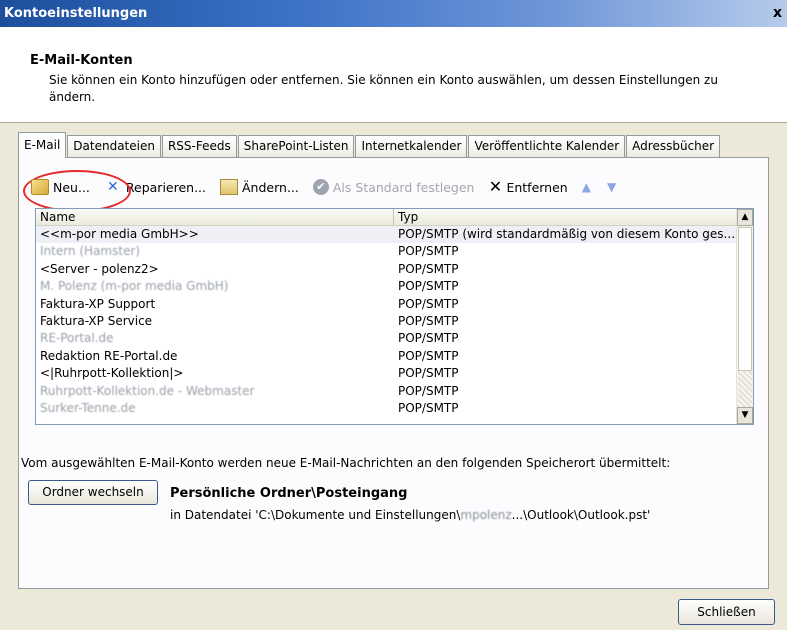 The width and height of the screenshot is (787, 630). I want to click on tab-adressbuecher: Adressbücher, so click(673, 146).